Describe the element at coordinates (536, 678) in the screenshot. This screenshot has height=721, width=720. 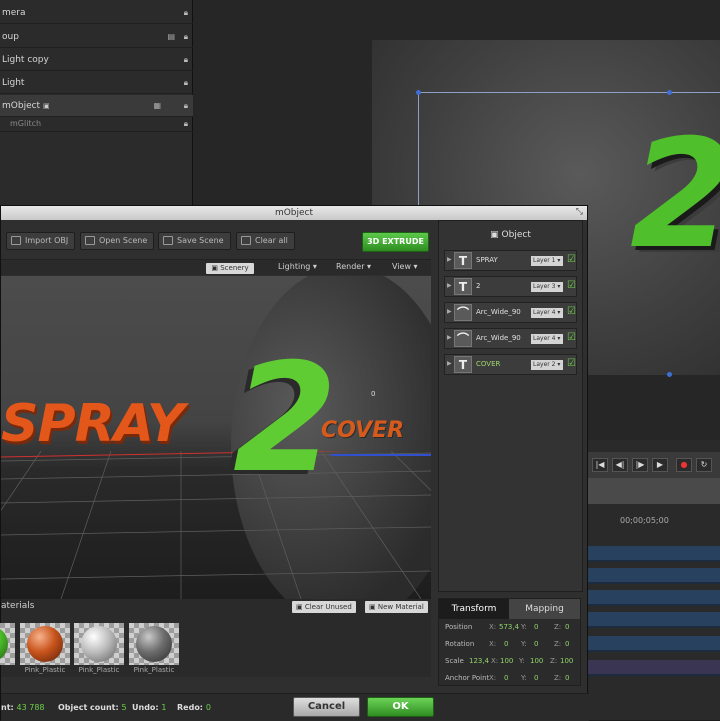
I see `anchor-y-field: 0` at that location.